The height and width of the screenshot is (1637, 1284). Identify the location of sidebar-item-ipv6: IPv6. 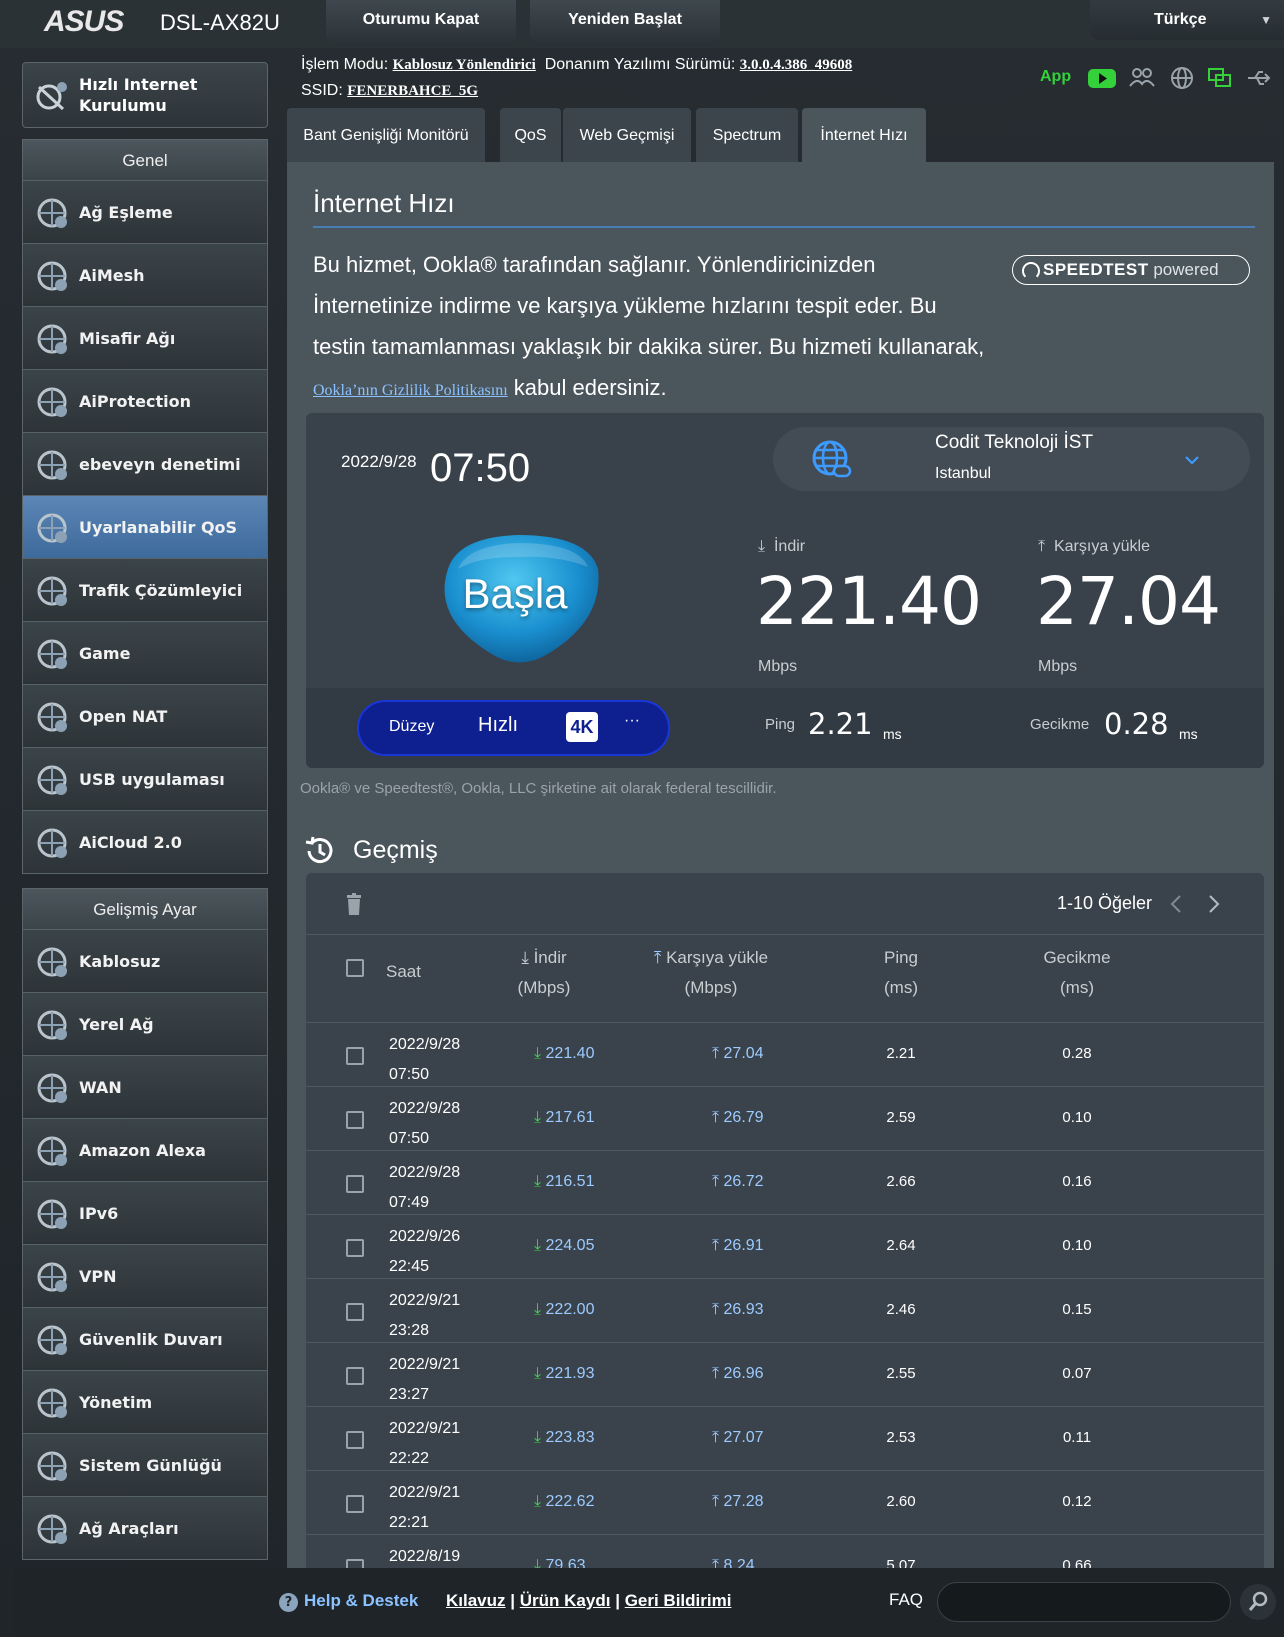
(145, 1212).